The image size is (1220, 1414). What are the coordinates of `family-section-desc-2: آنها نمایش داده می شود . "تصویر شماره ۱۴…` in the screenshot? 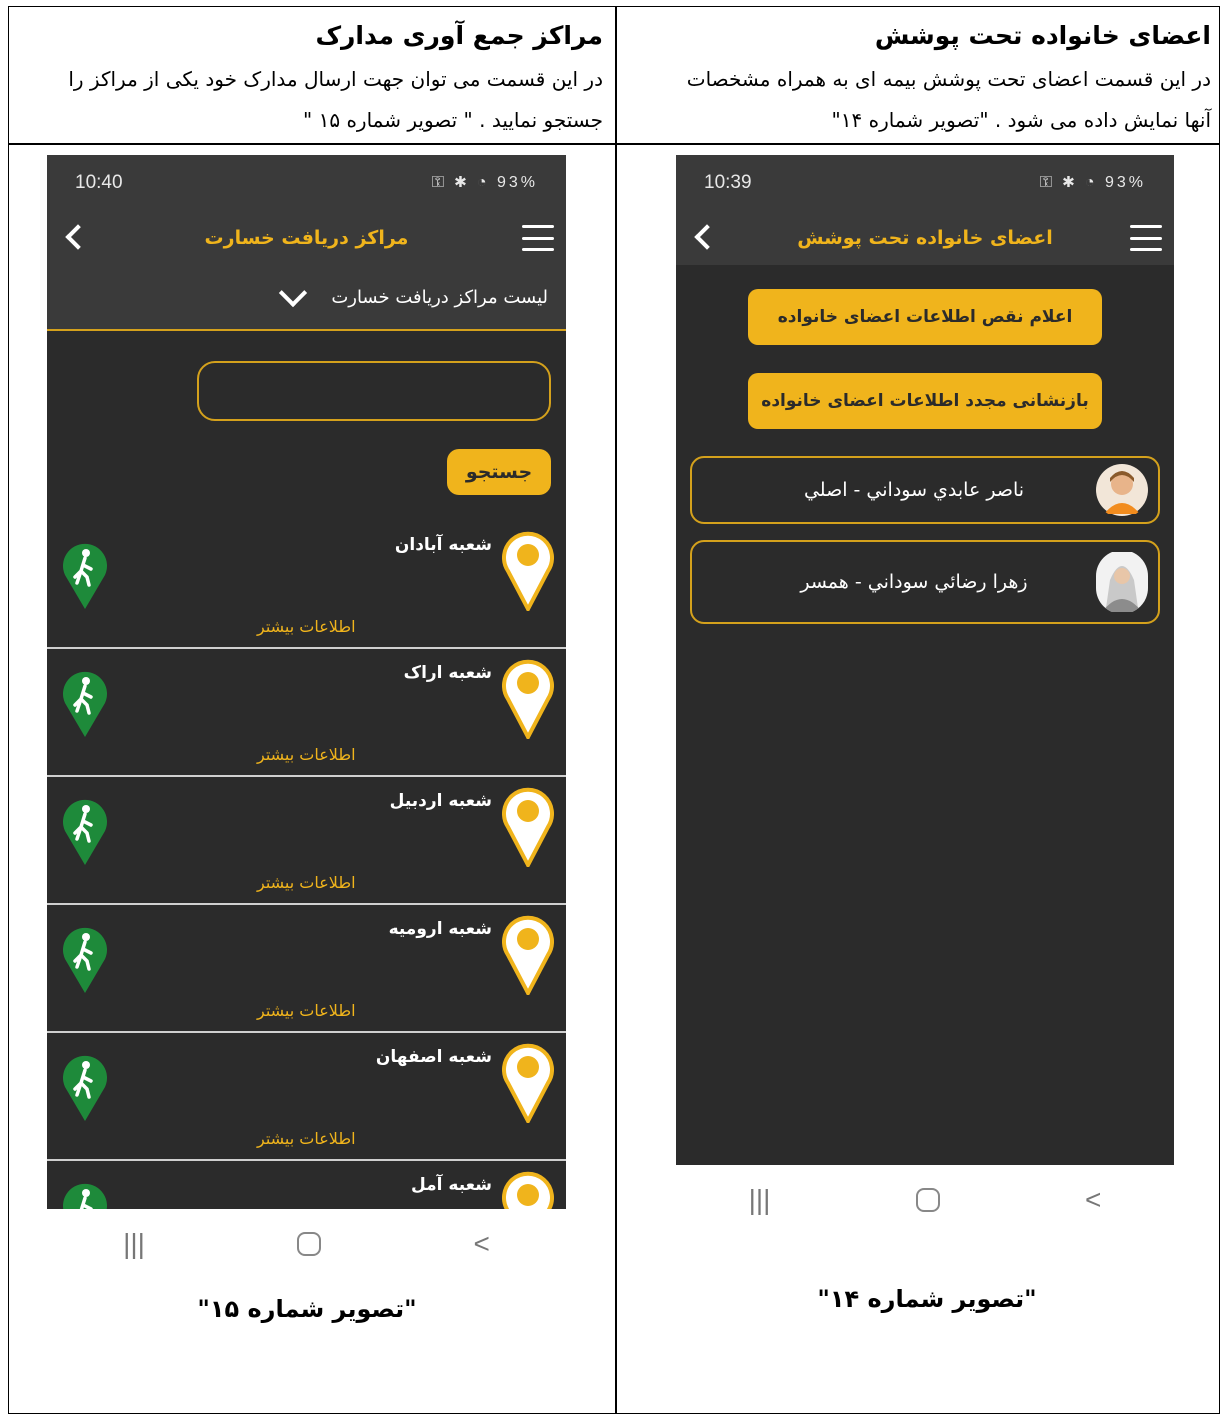 It's located at (1021, 120).